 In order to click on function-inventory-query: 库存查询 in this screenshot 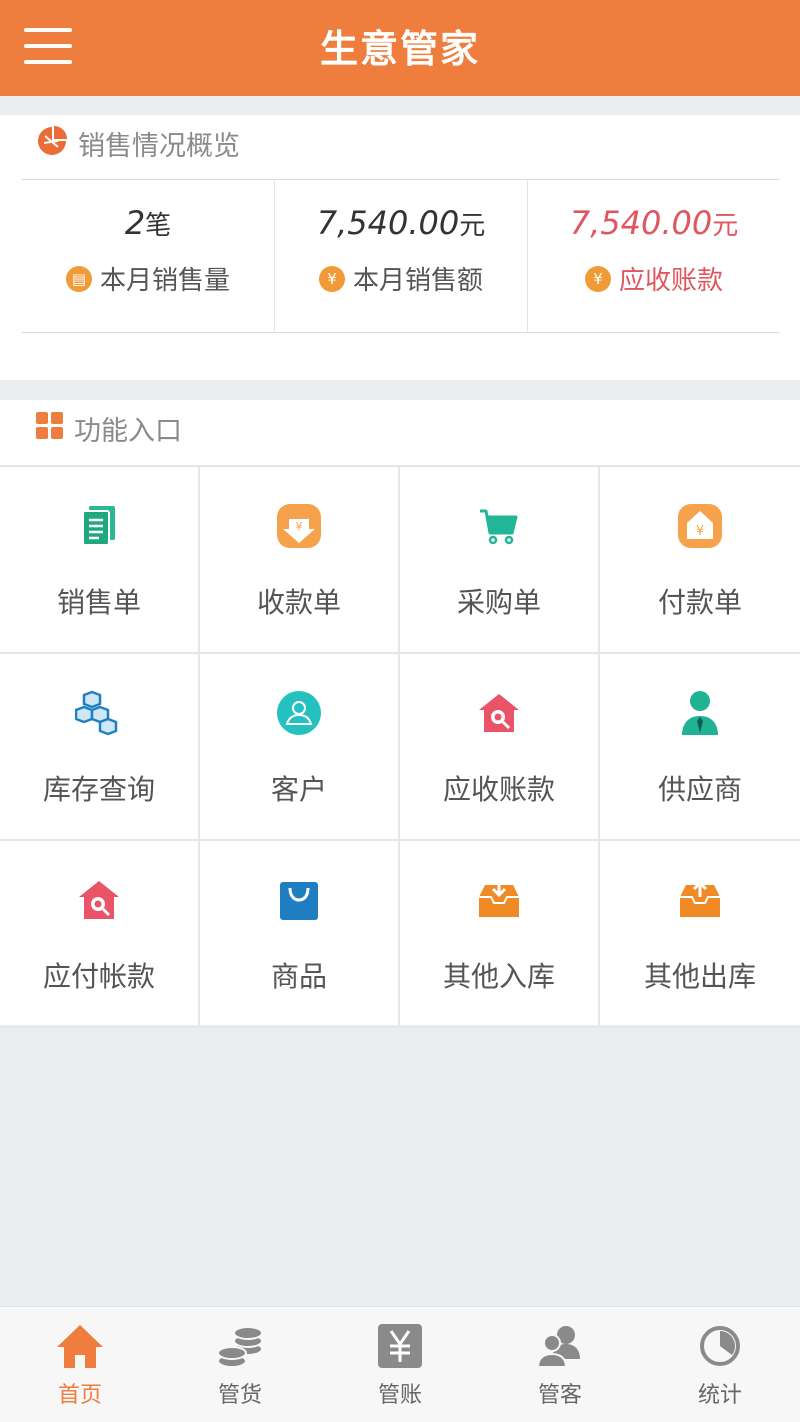, I will do `click(100, 747)`.